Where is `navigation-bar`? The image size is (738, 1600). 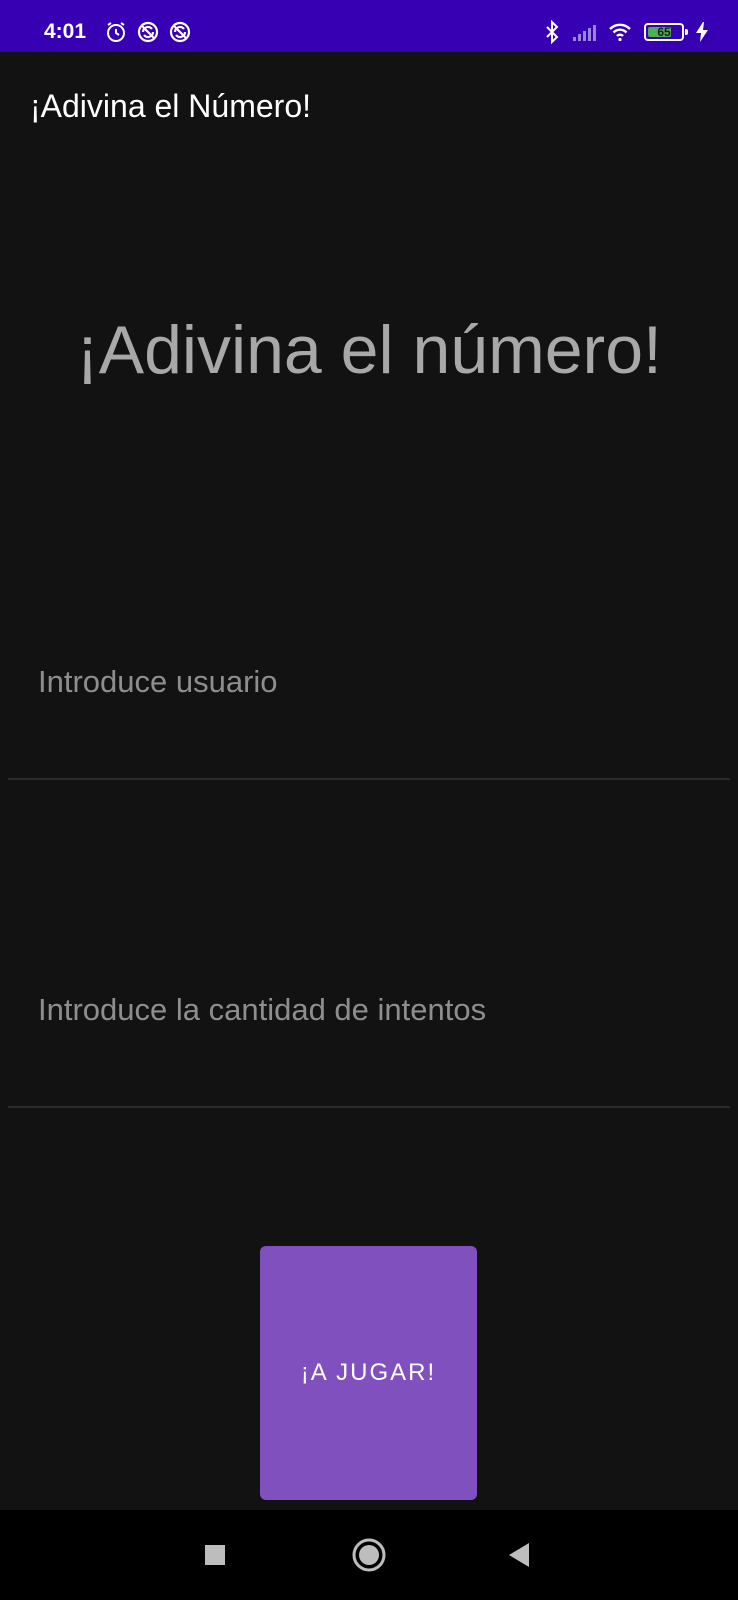 navigation-bar is located at coordinates (369, 1555).